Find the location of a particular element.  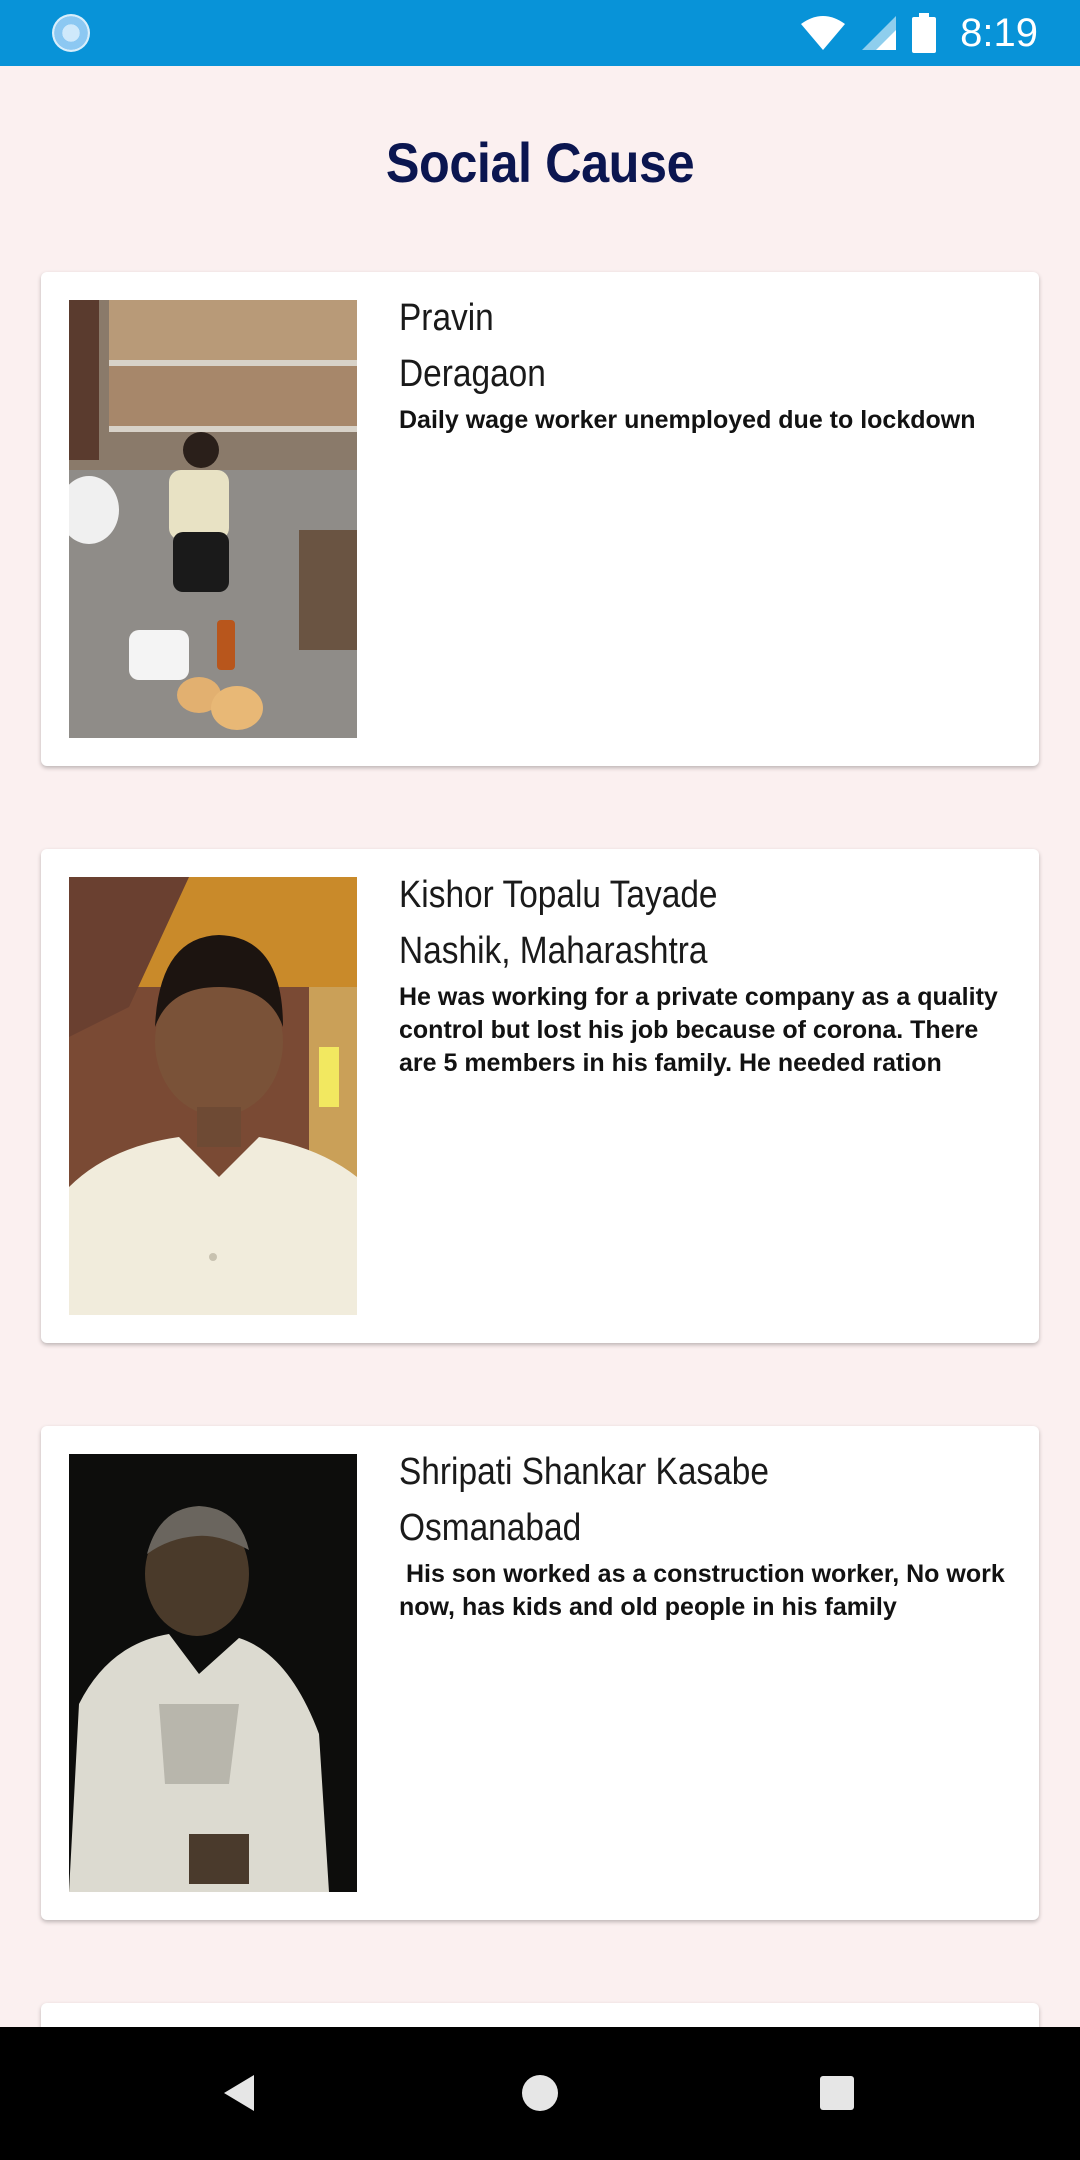

status-icons: 8:19 is located at coordinates (919, 33).